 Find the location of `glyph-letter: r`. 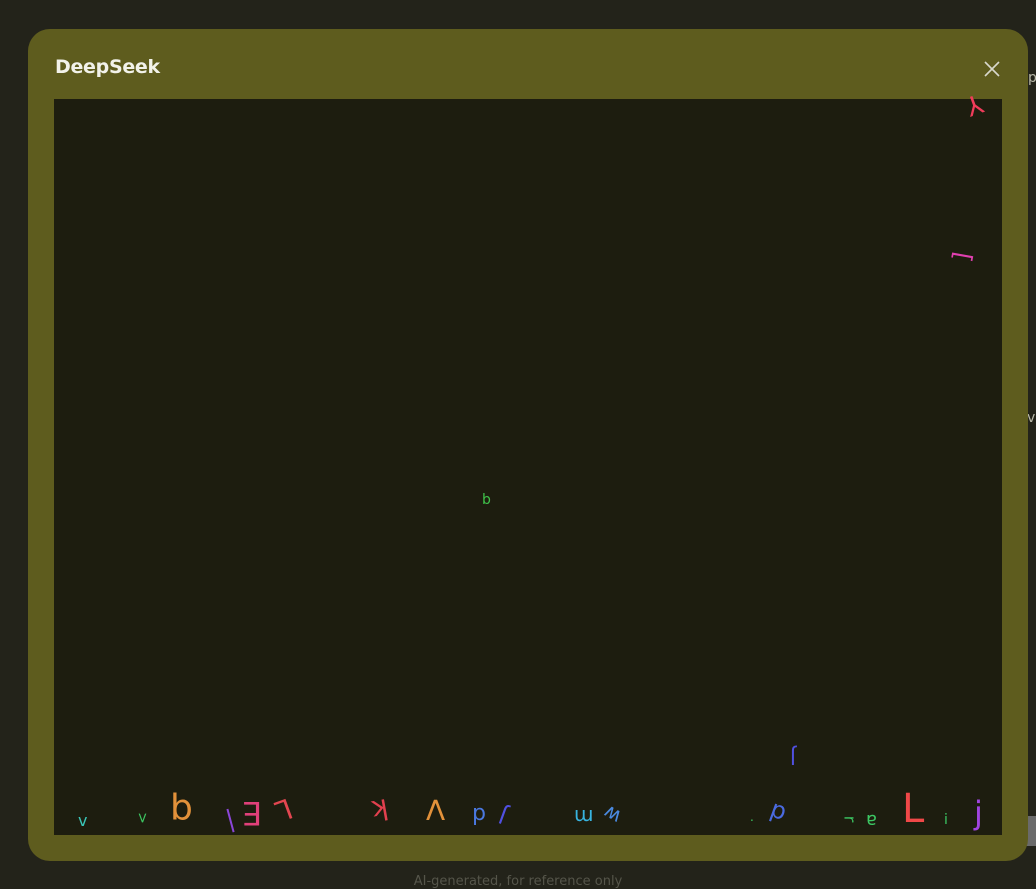

glyph-letter: r is located at coordinates (850, 819).